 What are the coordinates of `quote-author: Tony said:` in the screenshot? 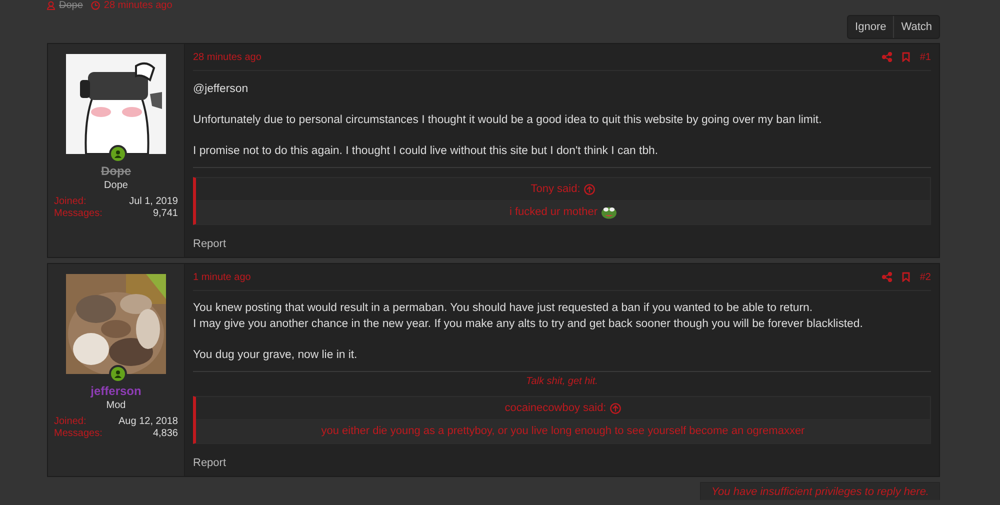 It's located at (555, 189).